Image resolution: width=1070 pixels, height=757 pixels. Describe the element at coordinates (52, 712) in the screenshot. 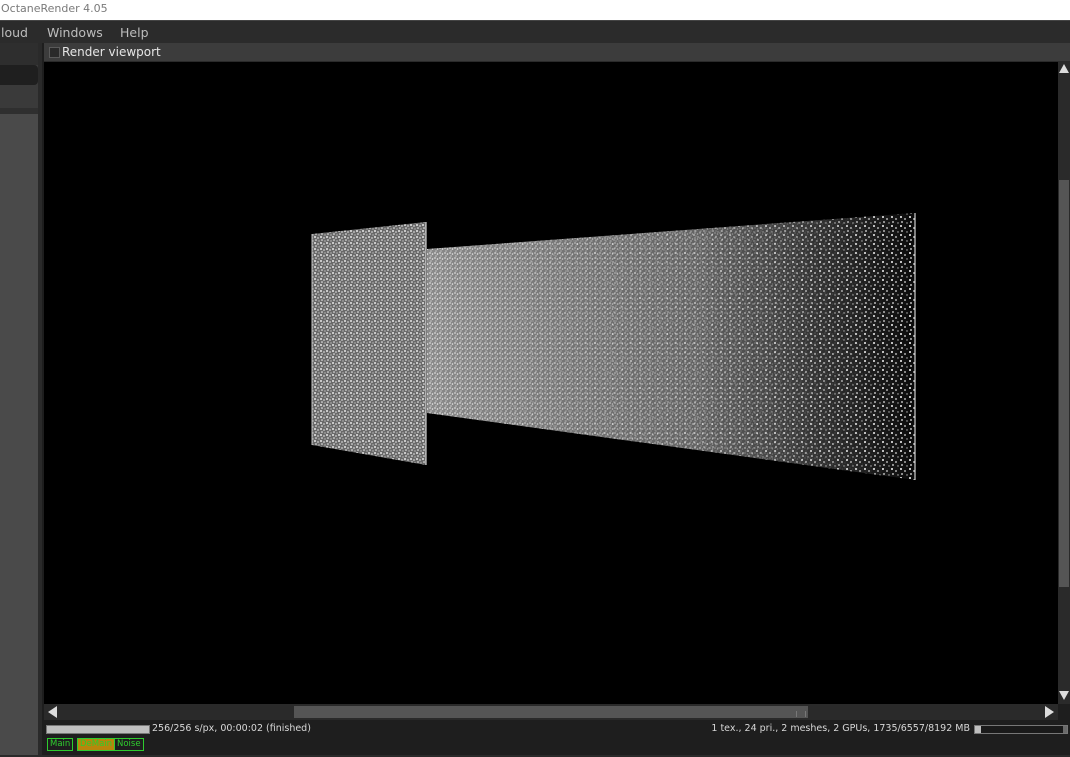

I see `scroll-left-icon` at that location.